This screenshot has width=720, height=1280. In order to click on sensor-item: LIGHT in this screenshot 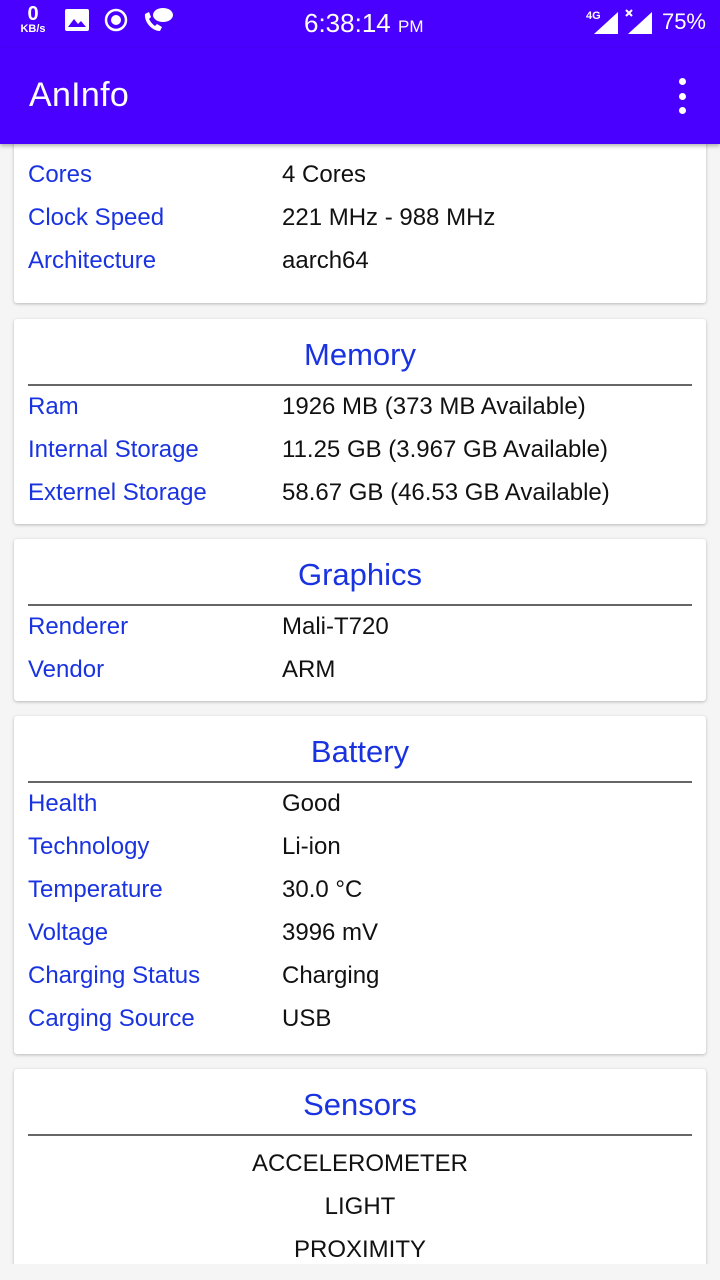, I will do `click(360, 1206)`.